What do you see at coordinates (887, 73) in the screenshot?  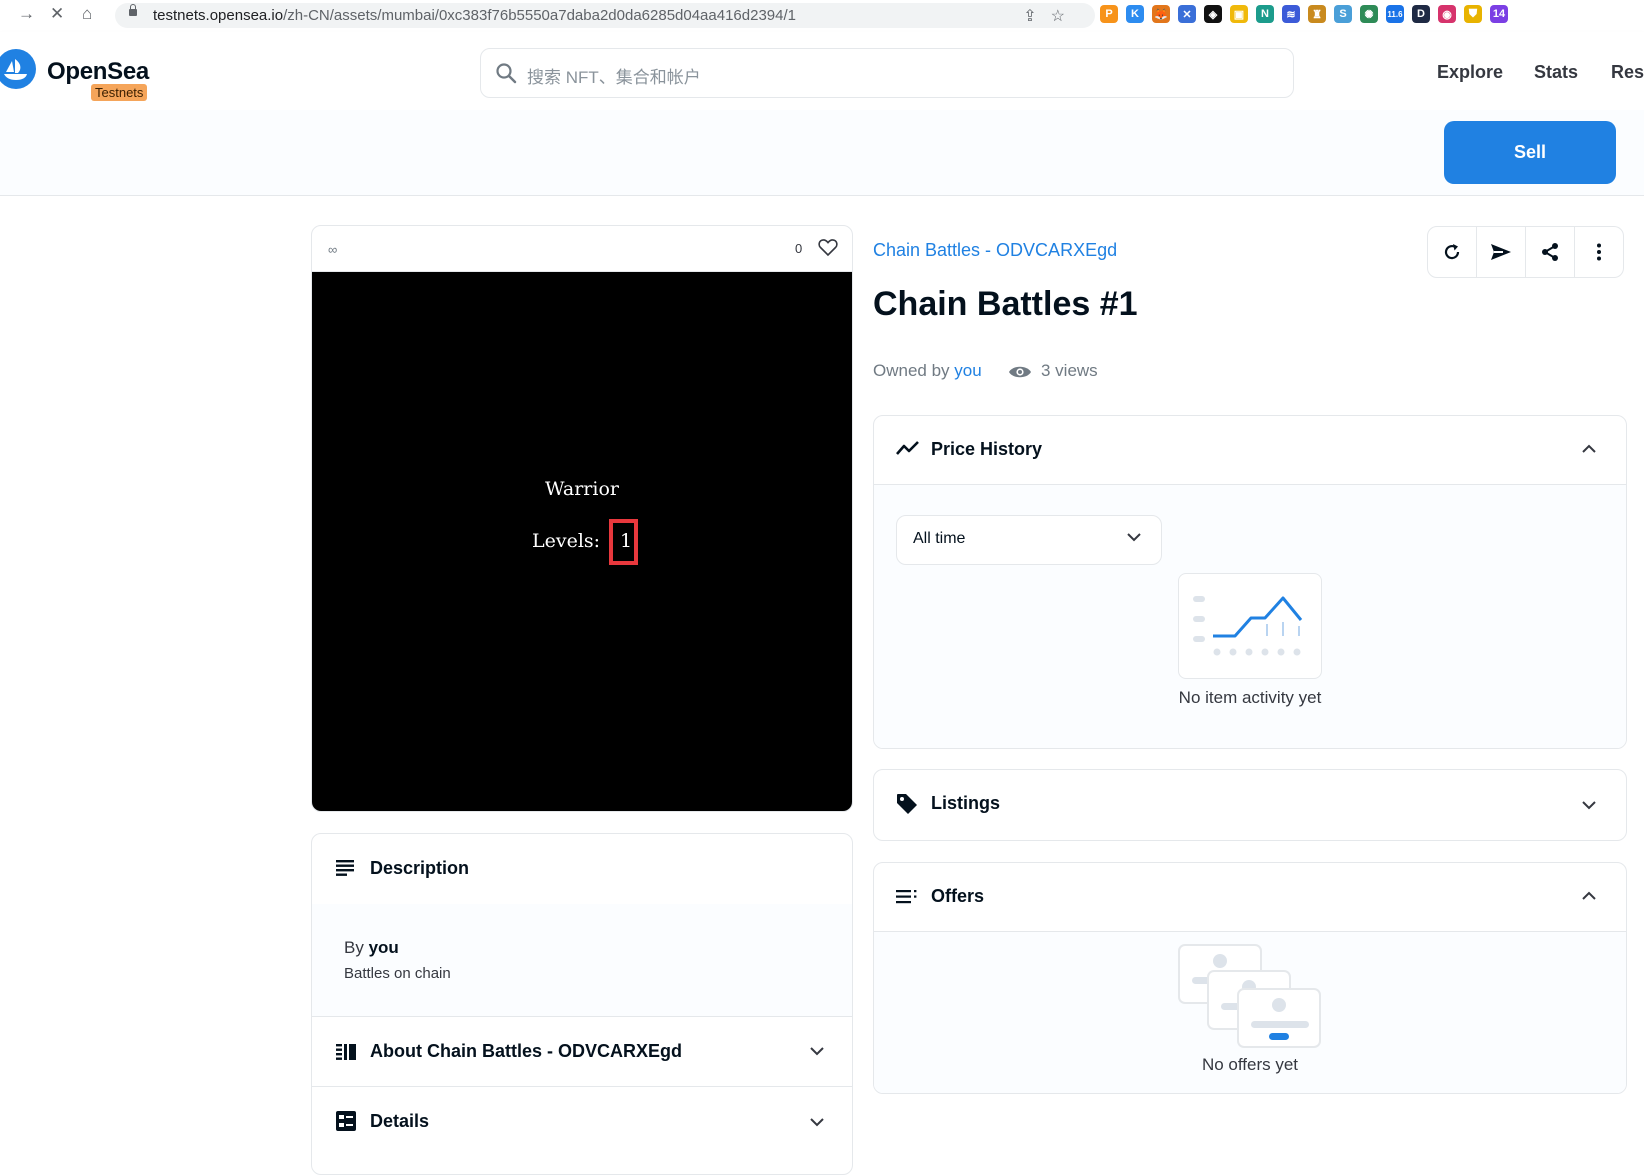 I see `search-input: 搜索 NFT、集合和帐户` at bounding box center [887, 73].